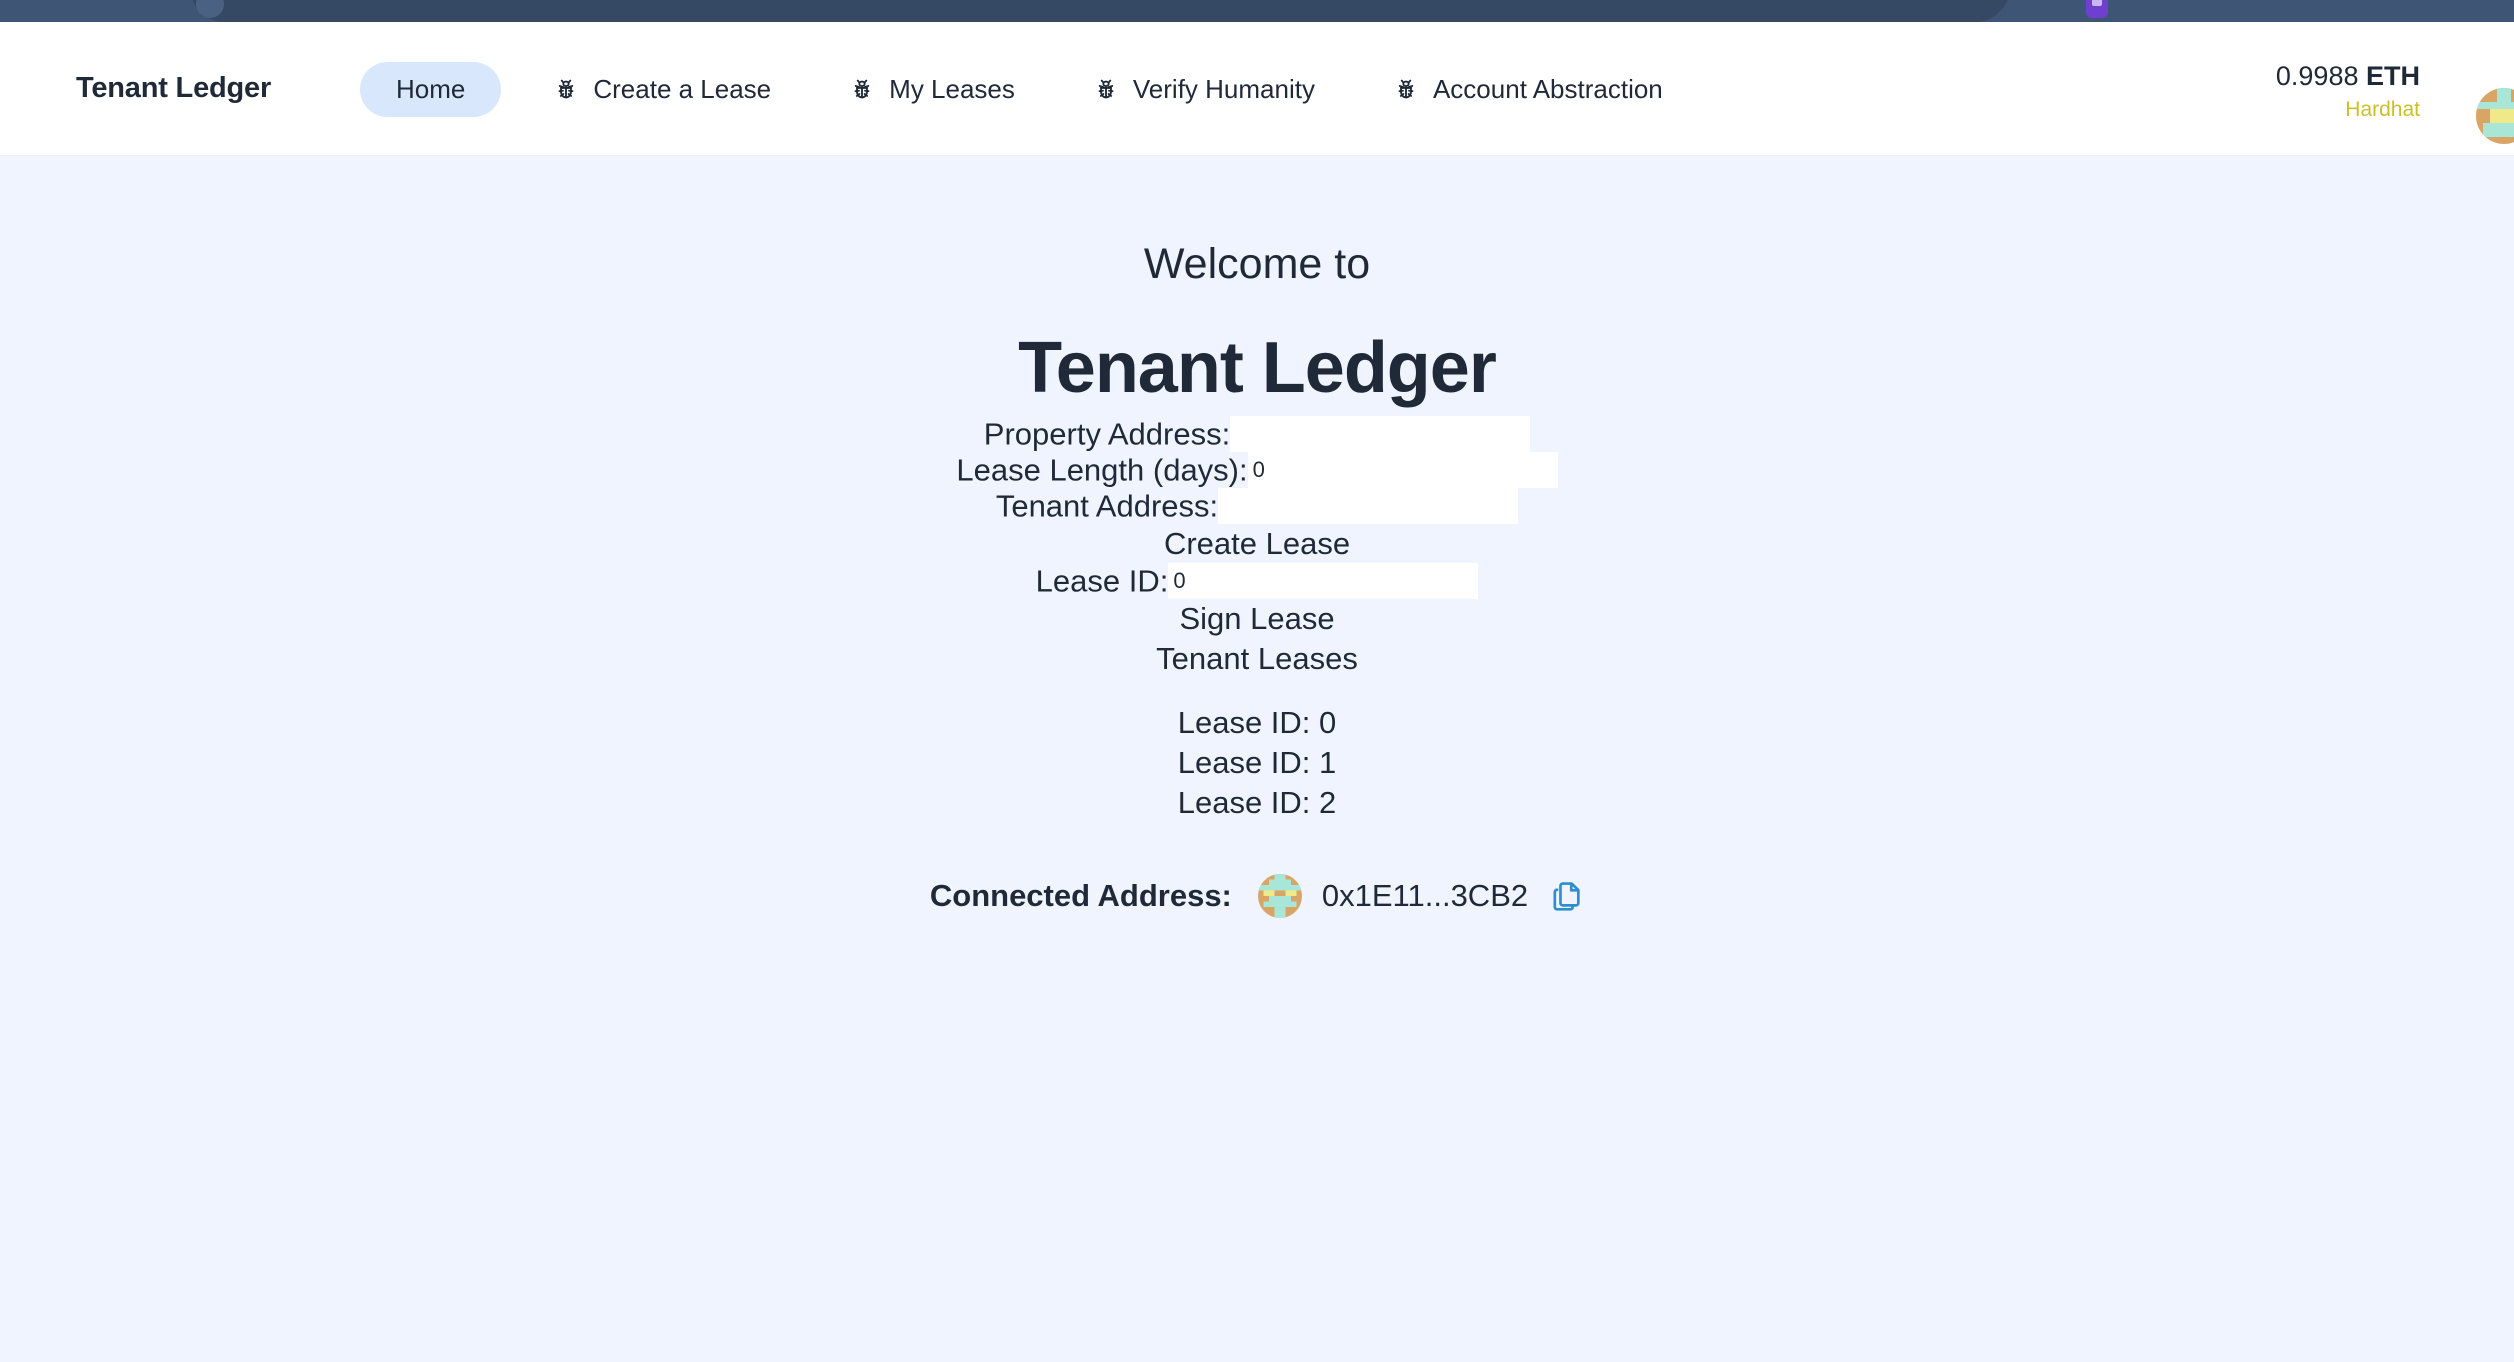 Image resolution: width=2514 pixels, height=1362 pixels. Describe the element at coordinates (1100, 11) in the screenshot. I see `browser-address-bar` at that location.